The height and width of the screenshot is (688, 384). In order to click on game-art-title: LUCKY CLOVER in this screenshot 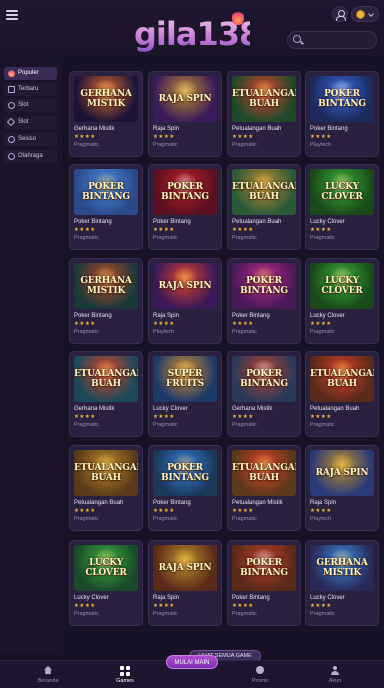, I will do `click(342, 192)`.